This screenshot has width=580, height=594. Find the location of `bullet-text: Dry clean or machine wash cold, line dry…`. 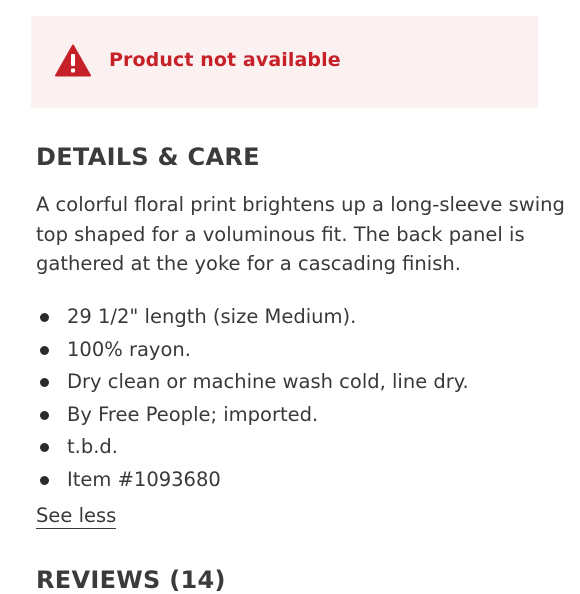

bullet-text: Dry clean or machine wash cold, line dry… is located at coordinates (268, 381).